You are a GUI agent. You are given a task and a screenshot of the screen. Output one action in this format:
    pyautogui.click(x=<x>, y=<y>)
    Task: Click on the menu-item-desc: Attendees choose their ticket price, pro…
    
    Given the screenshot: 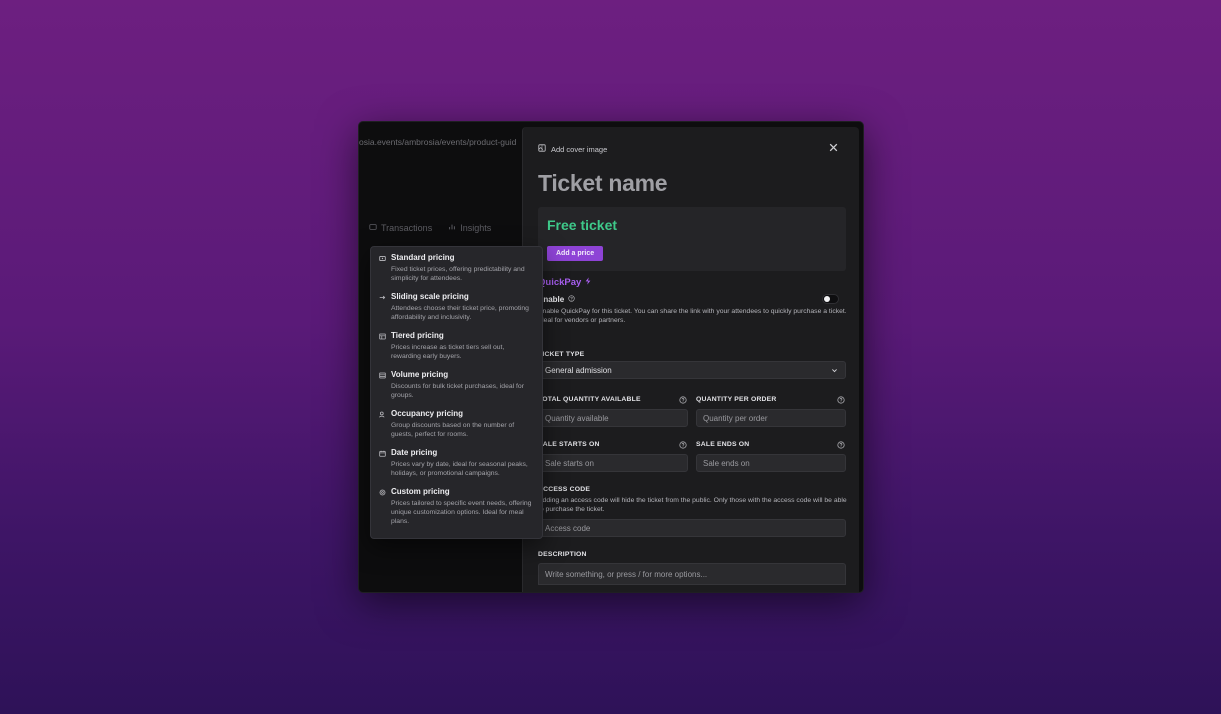 What is the action you would take?
    pyautogui.click(x=460, y=313)
    